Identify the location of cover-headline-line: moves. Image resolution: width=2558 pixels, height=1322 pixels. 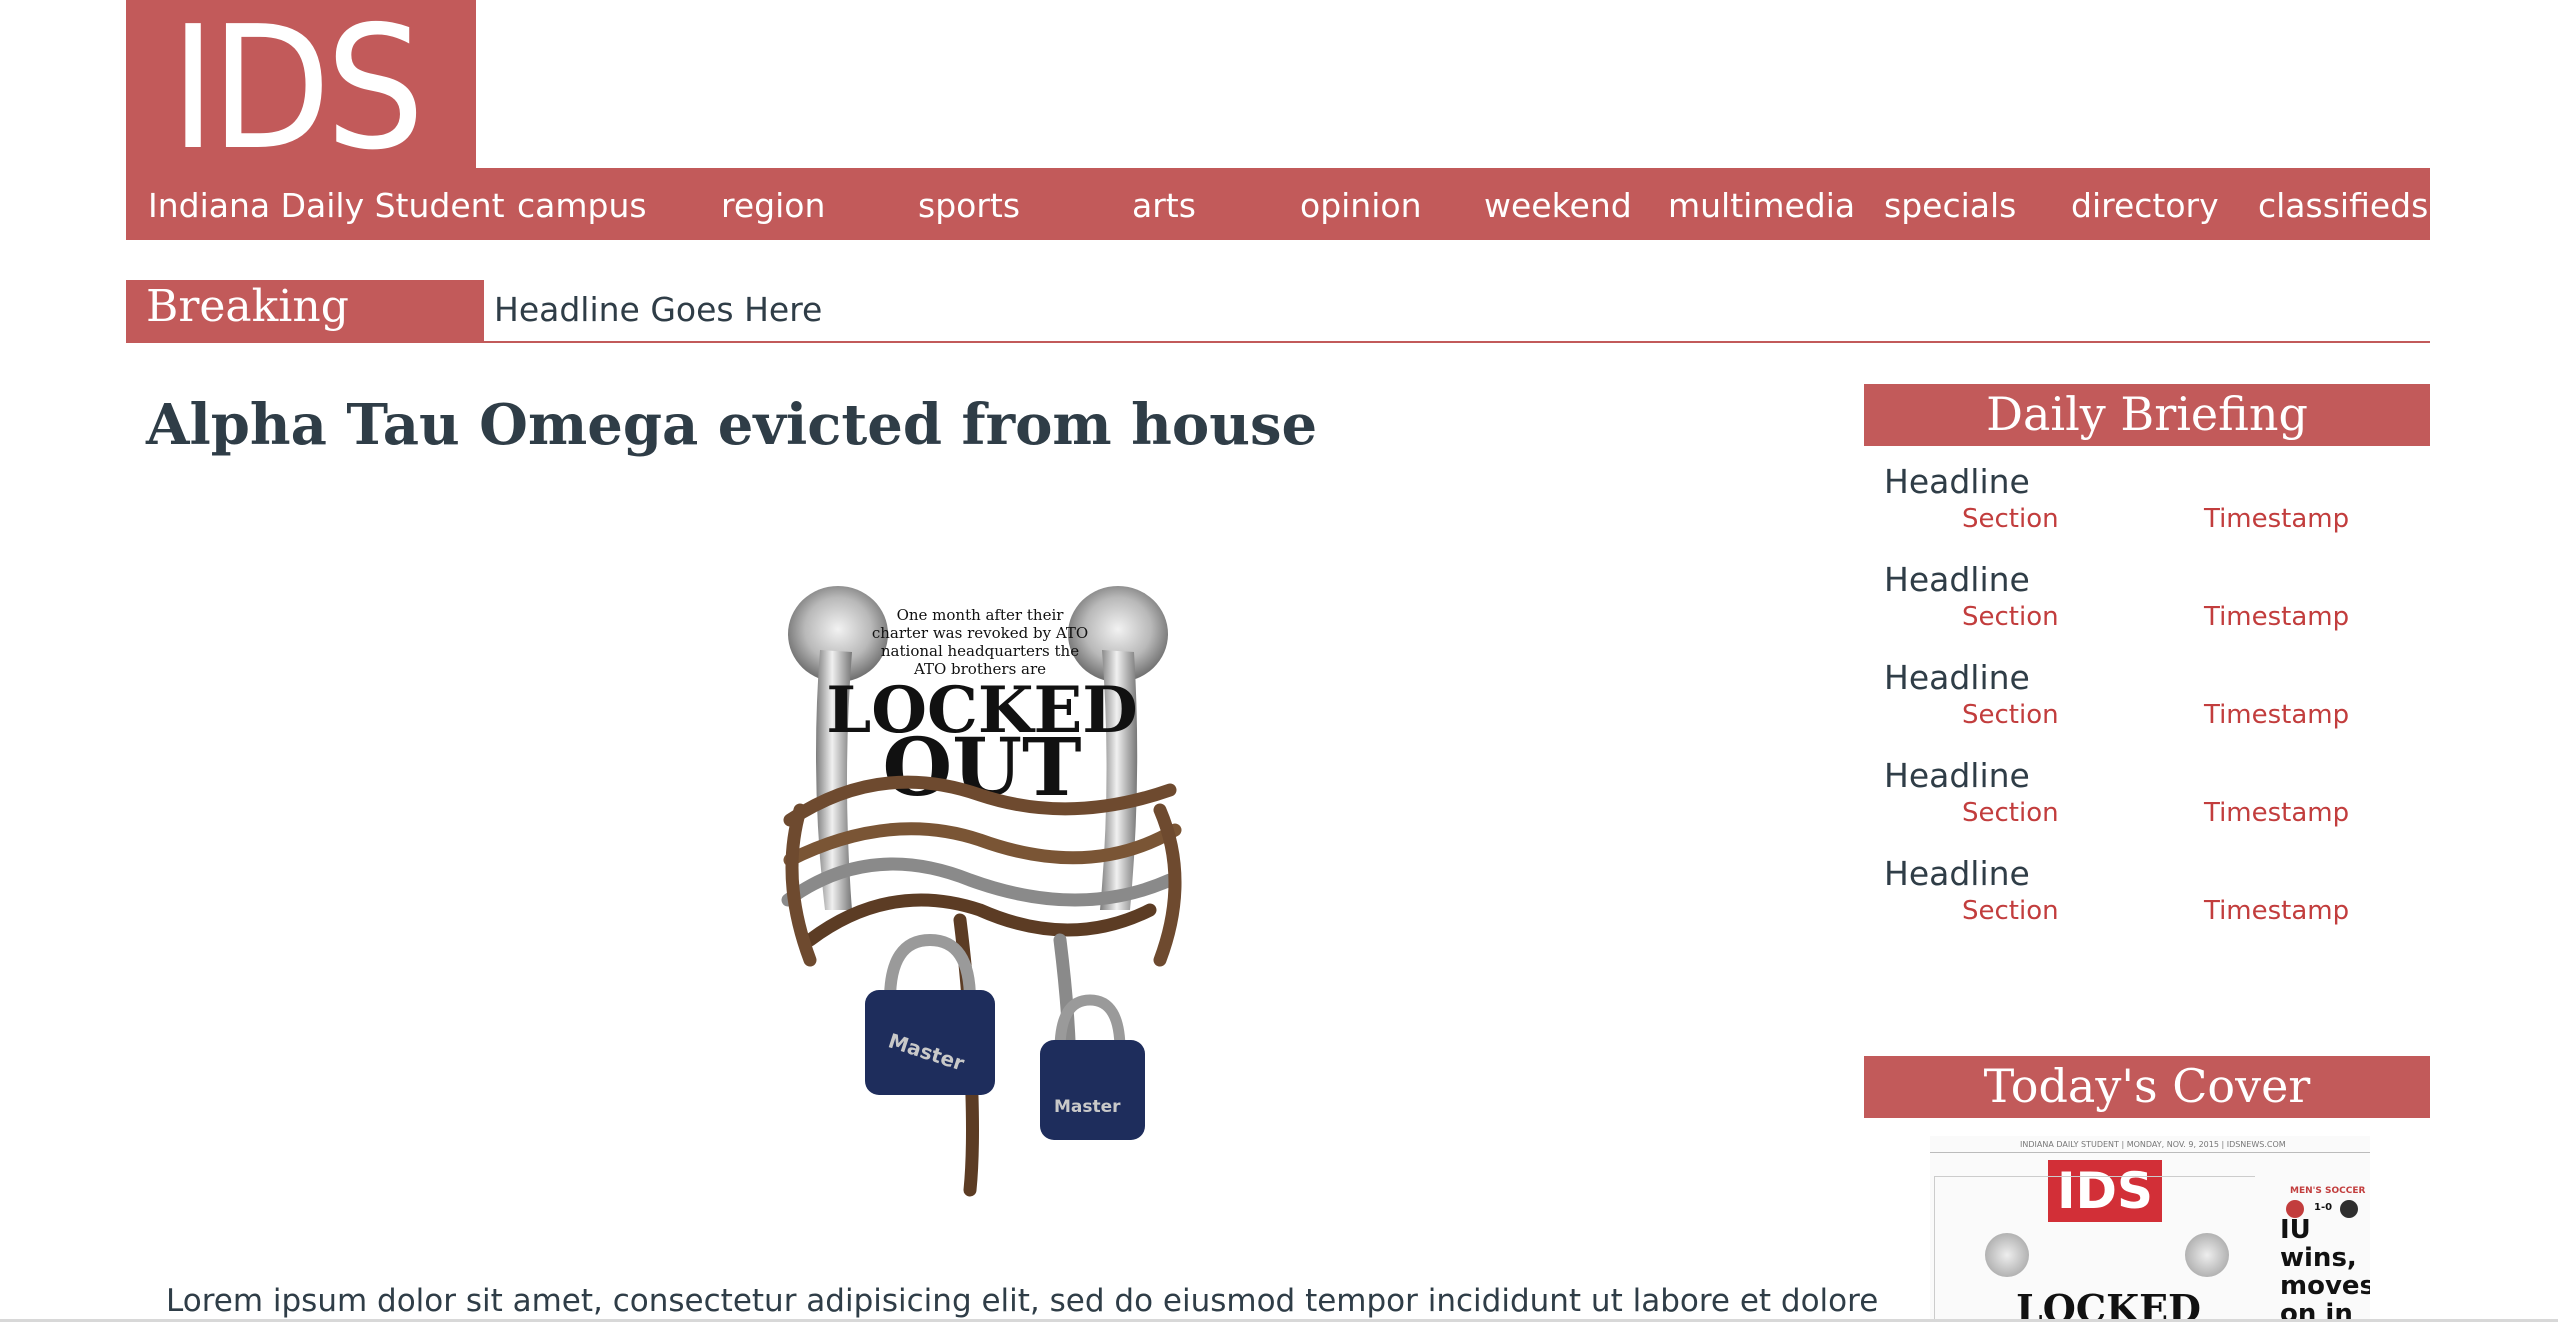
(2325, 1286).